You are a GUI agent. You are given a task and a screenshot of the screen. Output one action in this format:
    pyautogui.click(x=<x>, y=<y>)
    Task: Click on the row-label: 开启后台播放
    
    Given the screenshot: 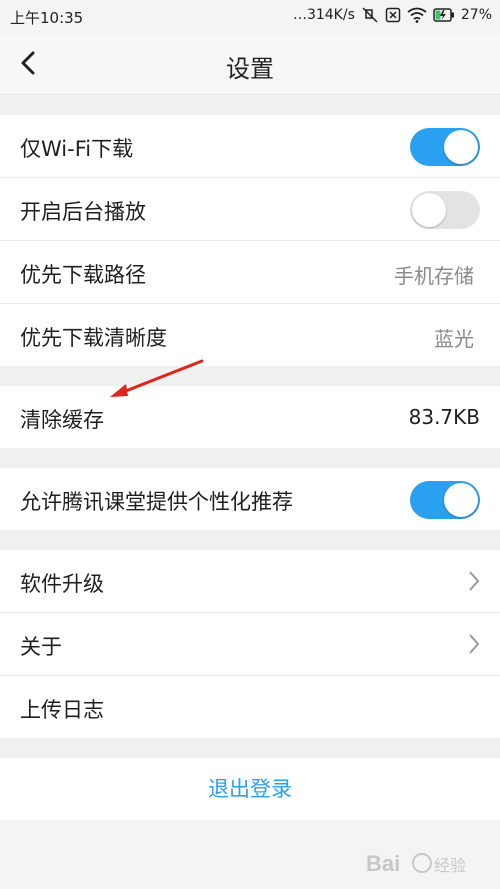 What is the action you would take?
    pyautogui.click(x=83, y=212)
    